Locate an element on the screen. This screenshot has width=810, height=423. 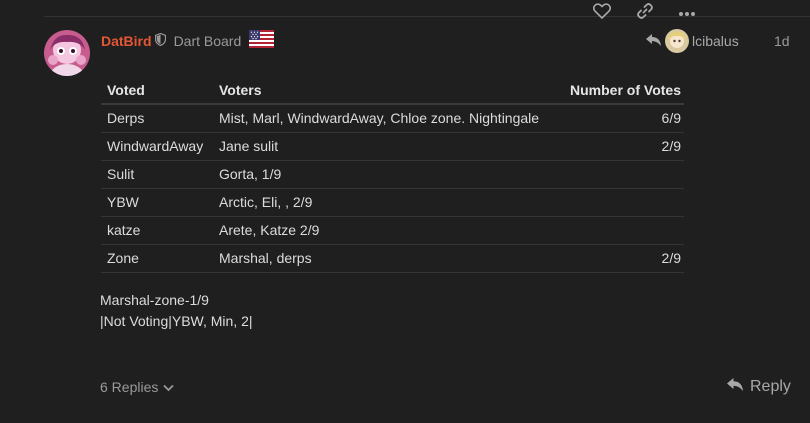
reply-to-link: lcibalus is located at coordinates (692, 41).